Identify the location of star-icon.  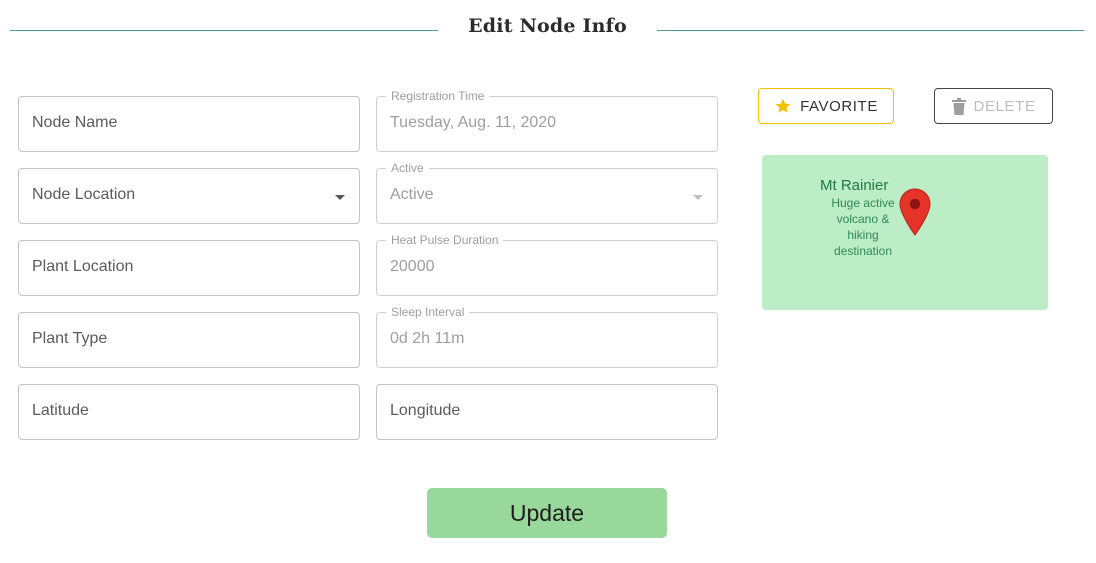
(783, 105).